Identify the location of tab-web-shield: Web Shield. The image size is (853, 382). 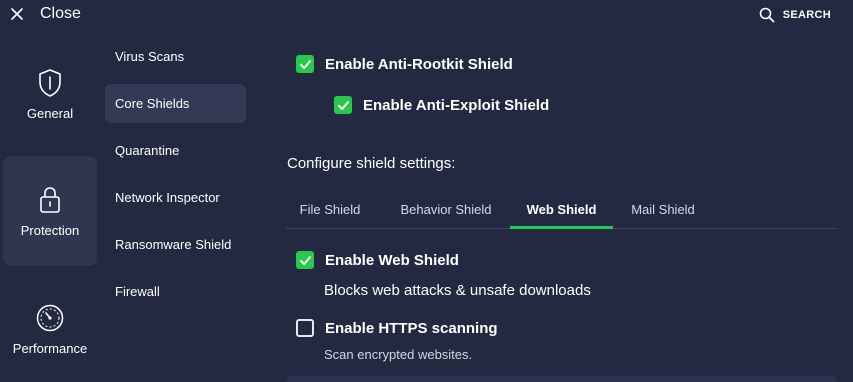
(561, 212).